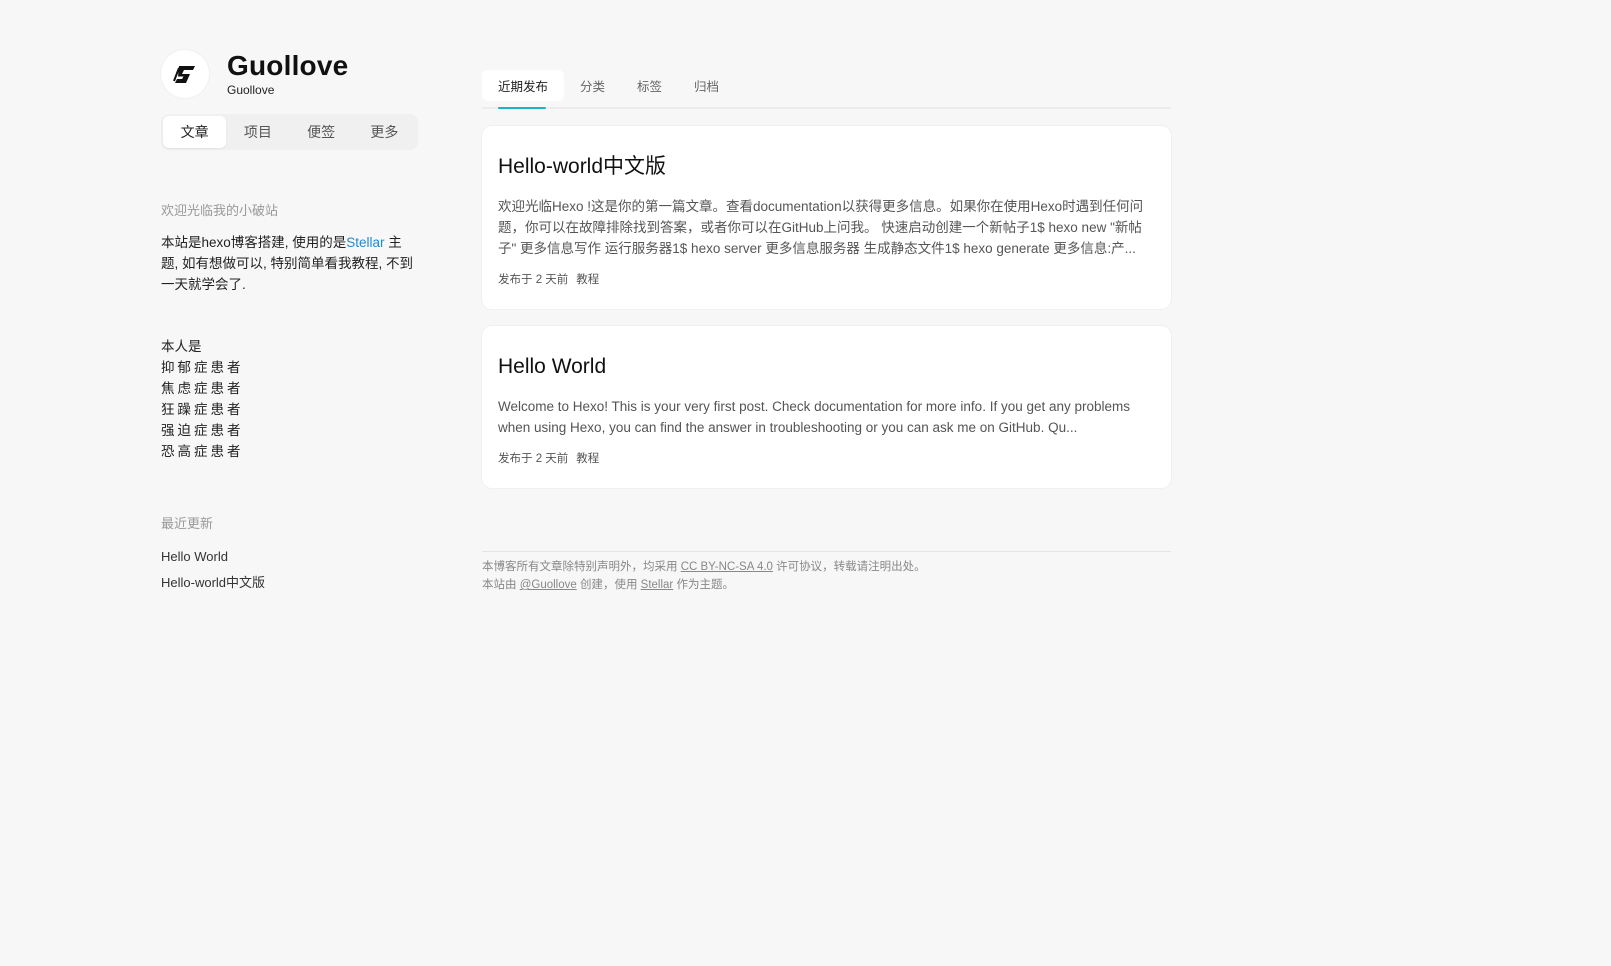 The image size is (1611, 966). I want to click on intro-line: 强迫症患者, so click(202, 430).